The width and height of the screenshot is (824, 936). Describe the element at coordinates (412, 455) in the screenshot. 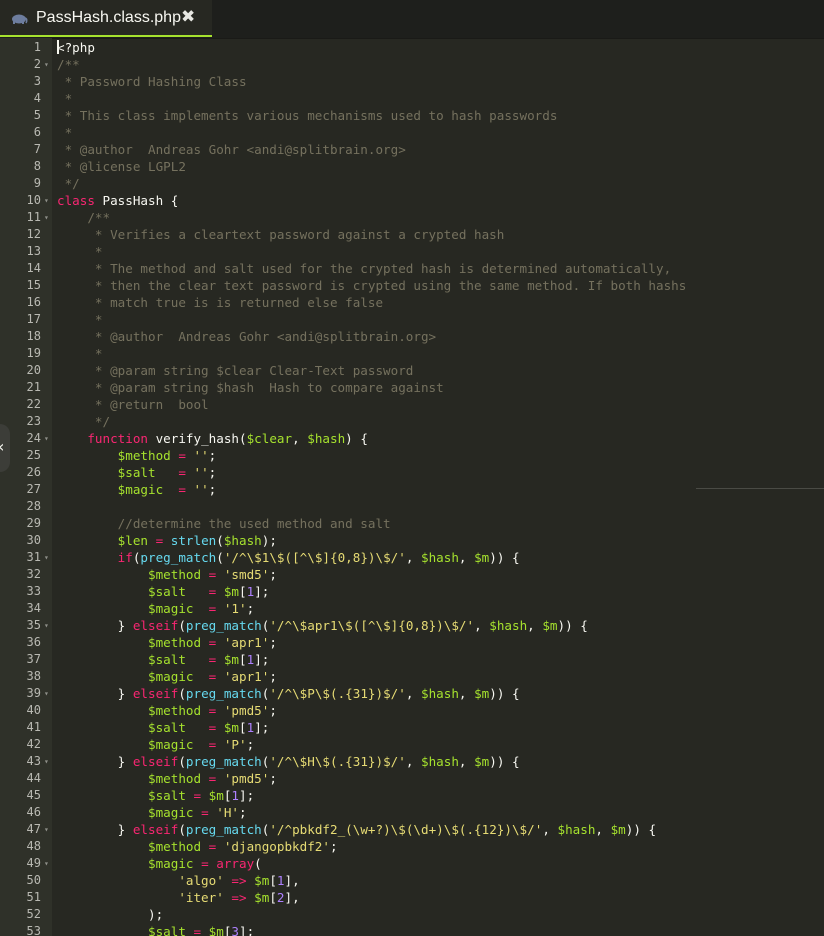

I see `code-line: 25 $method = '';` at that location.